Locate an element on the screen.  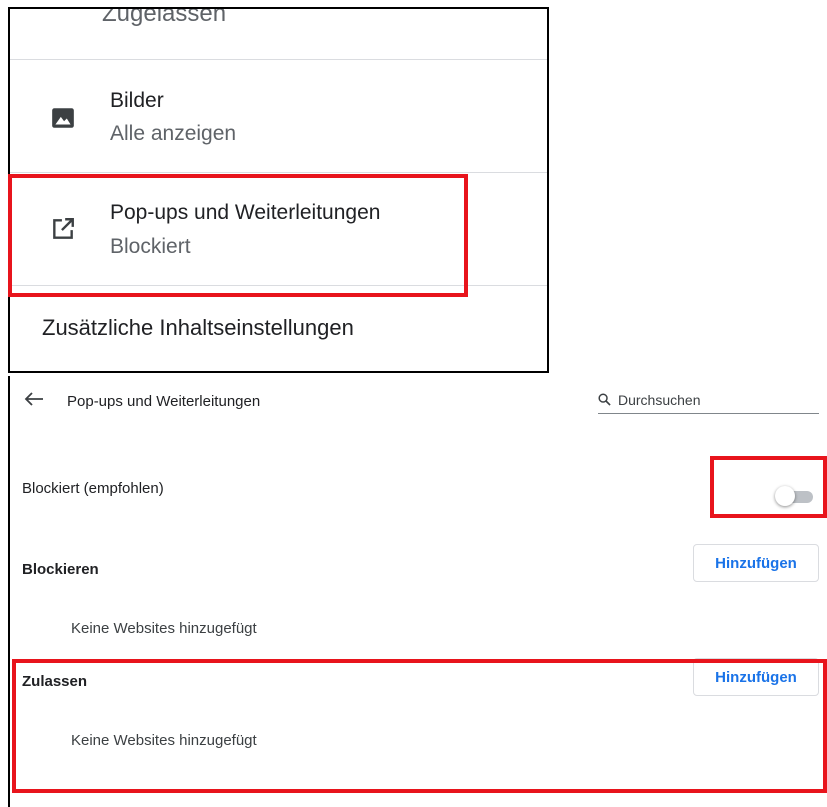
search-field is located at coordinates (708, 401).